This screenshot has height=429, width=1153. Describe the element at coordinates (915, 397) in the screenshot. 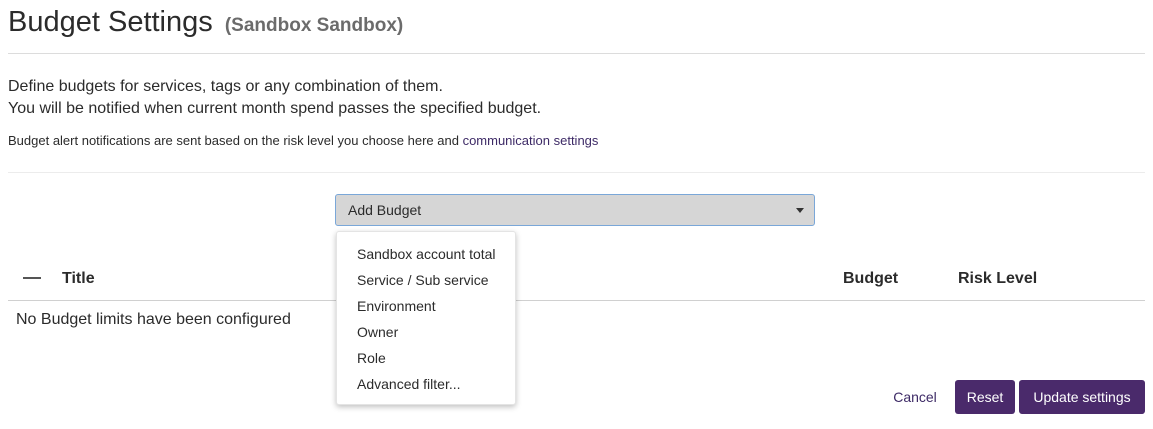

I see `cancel-button: Cancel` at that location.